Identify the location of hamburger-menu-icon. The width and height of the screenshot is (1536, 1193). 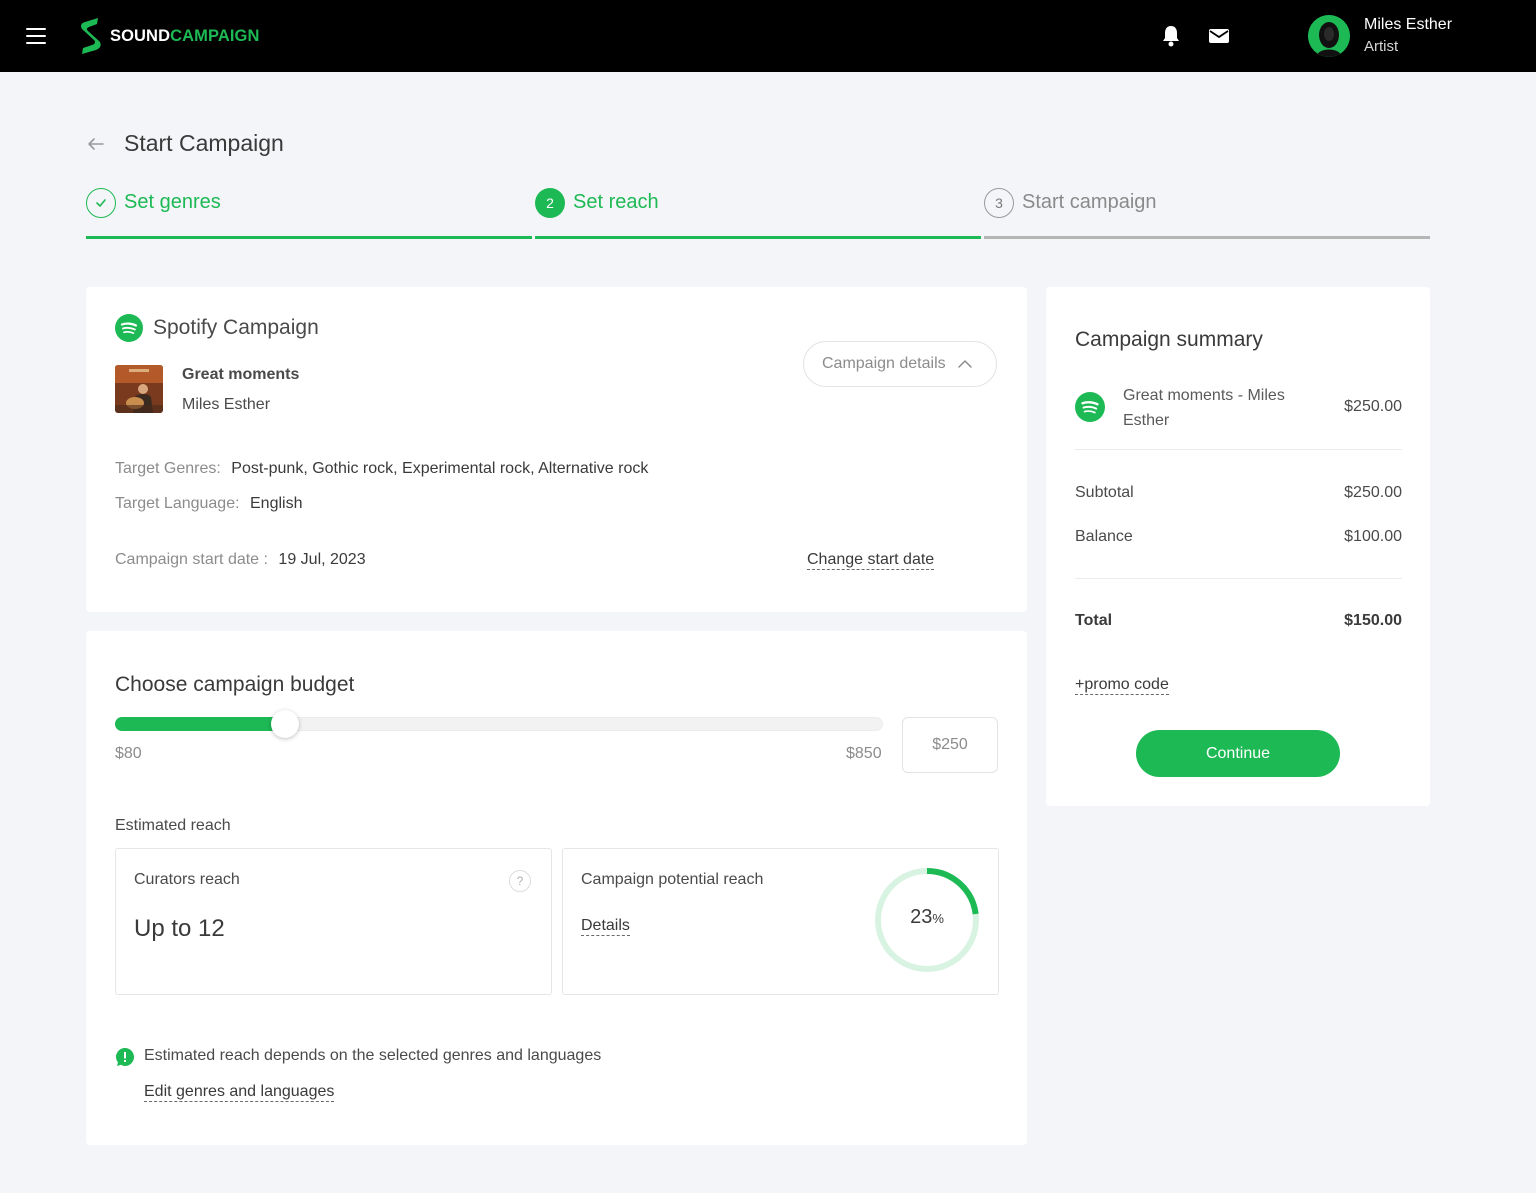
(36, 36).